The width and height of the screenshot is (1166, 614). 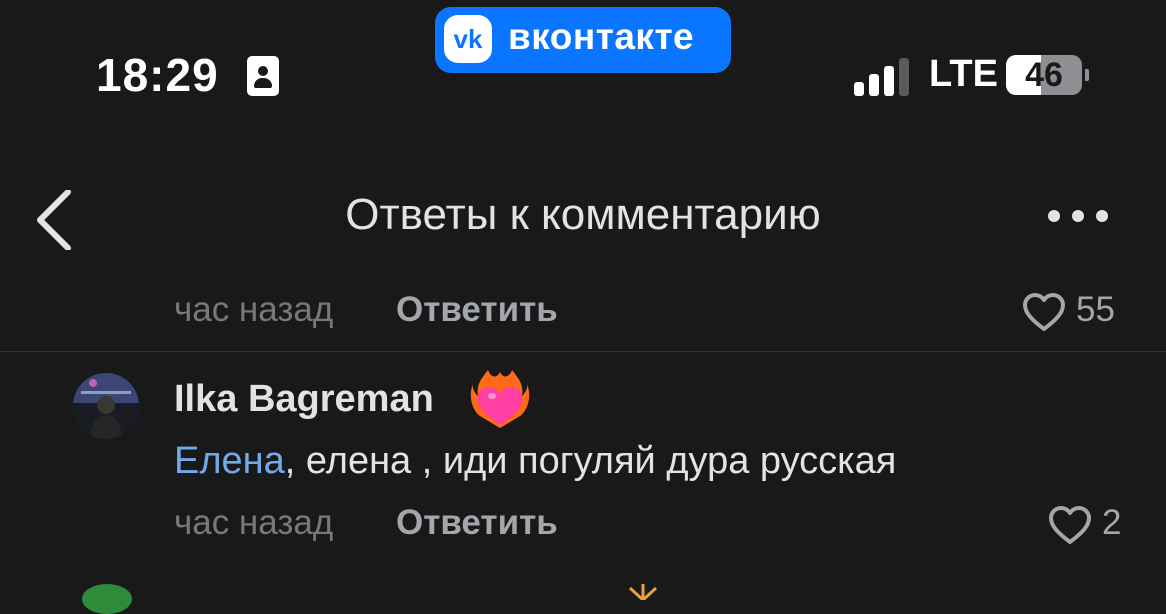 What do you see at coordinates (500, 399) in the screenshot?
I see `flaming-heart-icon` at bounding box center [500, 399].